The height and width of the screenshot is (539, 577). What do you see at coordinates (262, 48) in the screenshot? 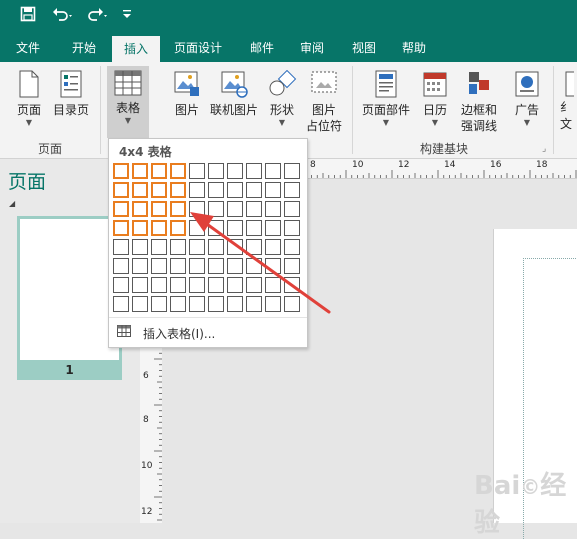
I see `tab-mailings: 邮件` at bounding box center [262, 48].